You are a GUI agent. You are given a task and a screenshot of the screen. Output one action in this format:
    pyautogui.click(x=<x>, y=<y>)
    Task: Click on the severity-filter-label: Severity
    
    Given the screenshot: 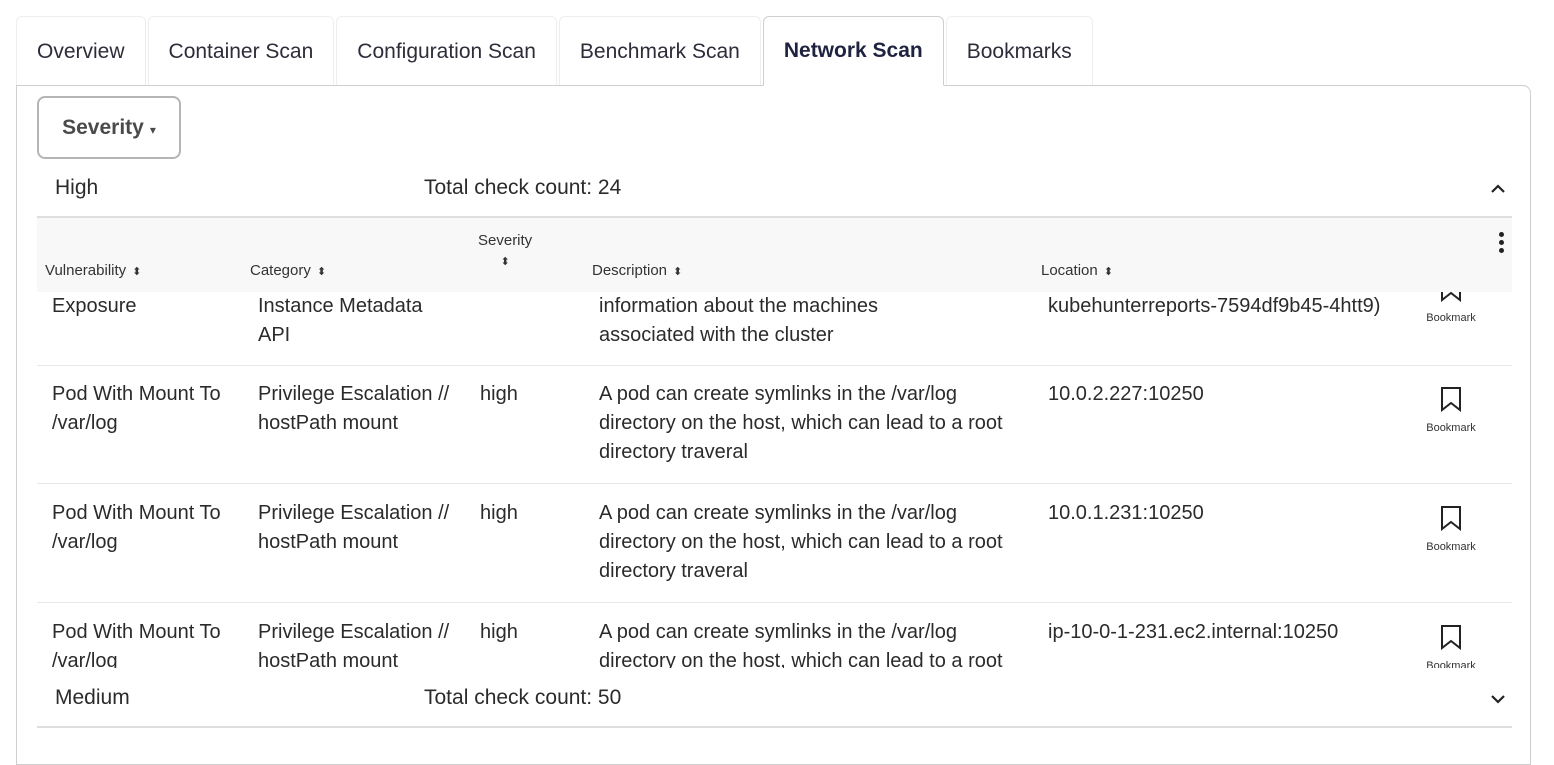 What is the action you would take?
    pyautogui.click(x=103, y=127)
    